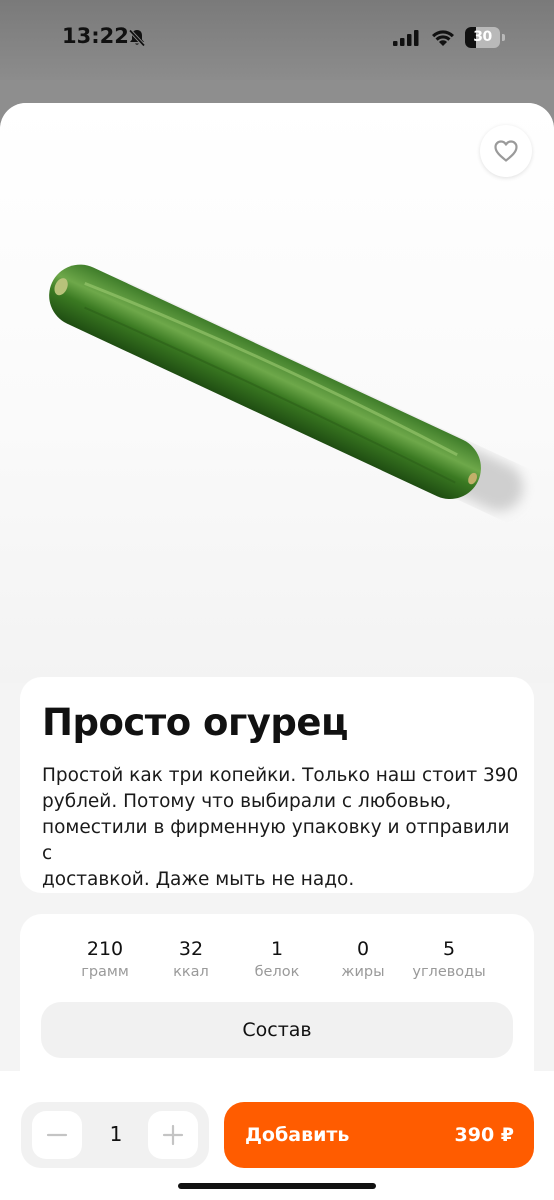 Image resolution: width=554 pixels, height=1200 pixels. I want to click on favorite-button, so click(506, 151).